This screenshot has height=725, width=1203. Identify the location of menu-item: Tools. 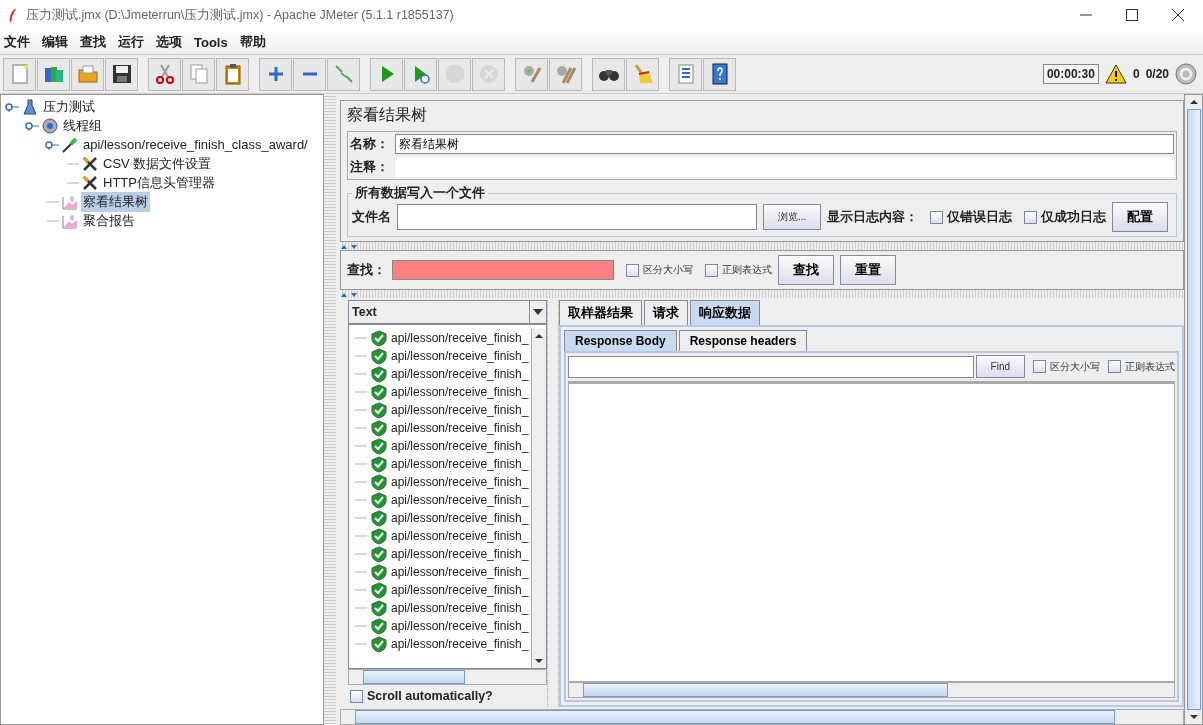
(211, 42).